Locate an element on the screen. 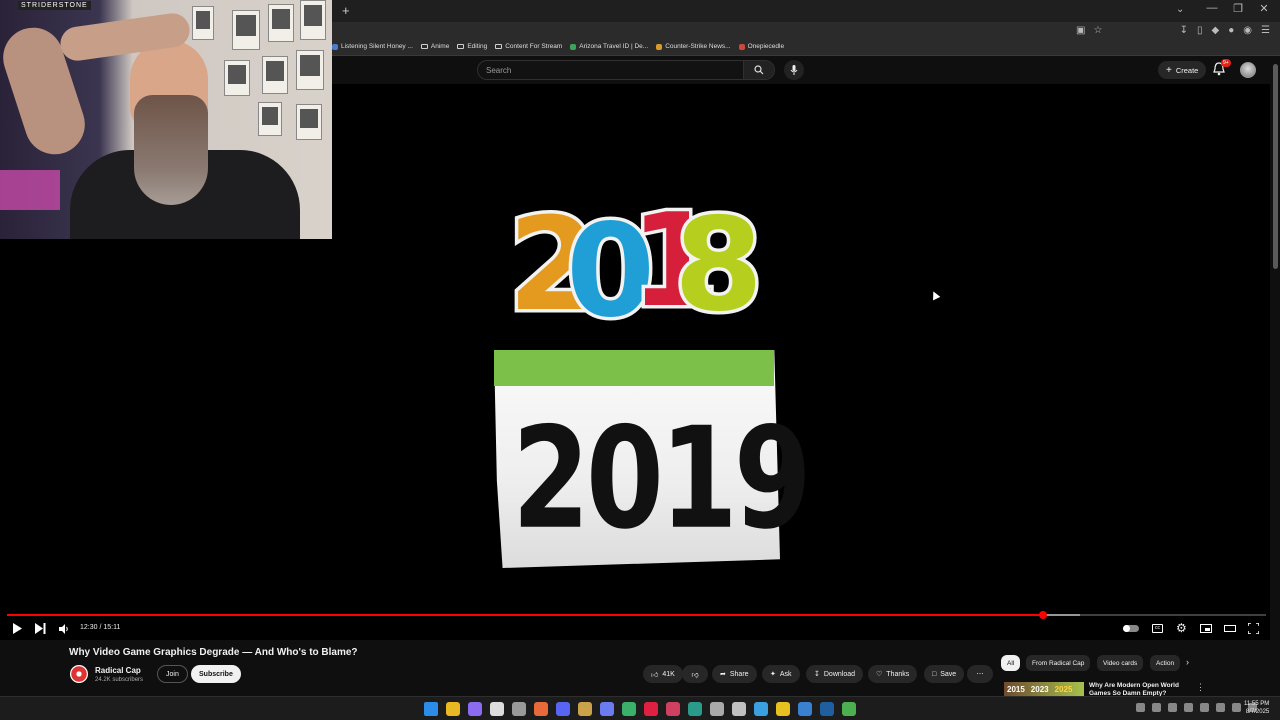 The image size is (1280, 720). restore-icon: ❐ is located at coordinates (1238, 8).